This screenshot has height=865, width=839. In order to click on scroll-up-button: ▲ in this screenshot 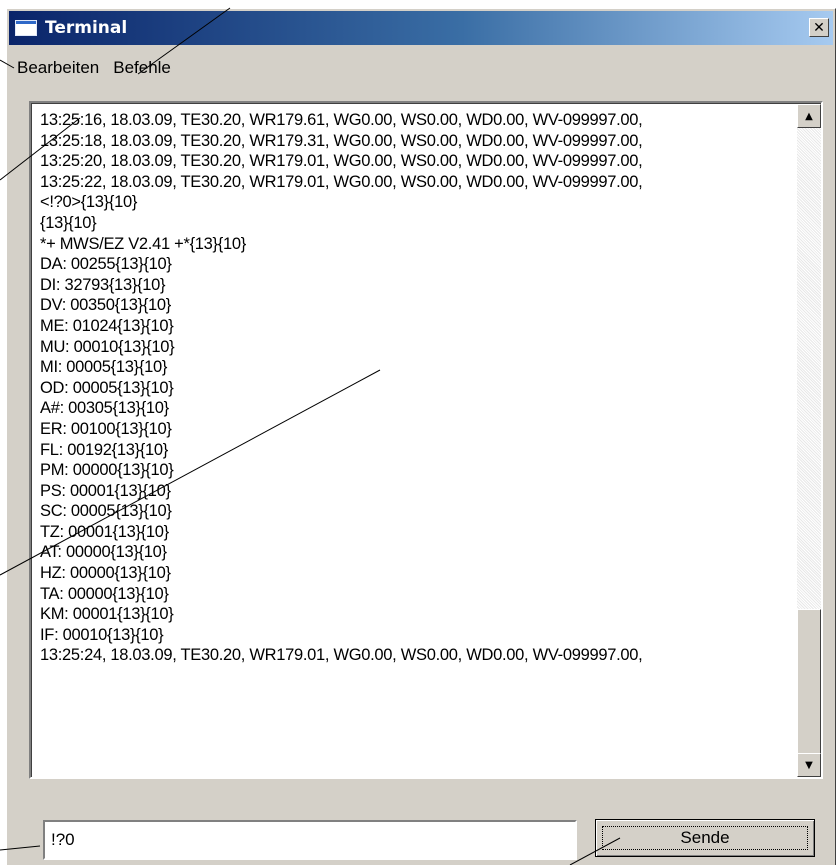, I will do `click(809, 116)`.